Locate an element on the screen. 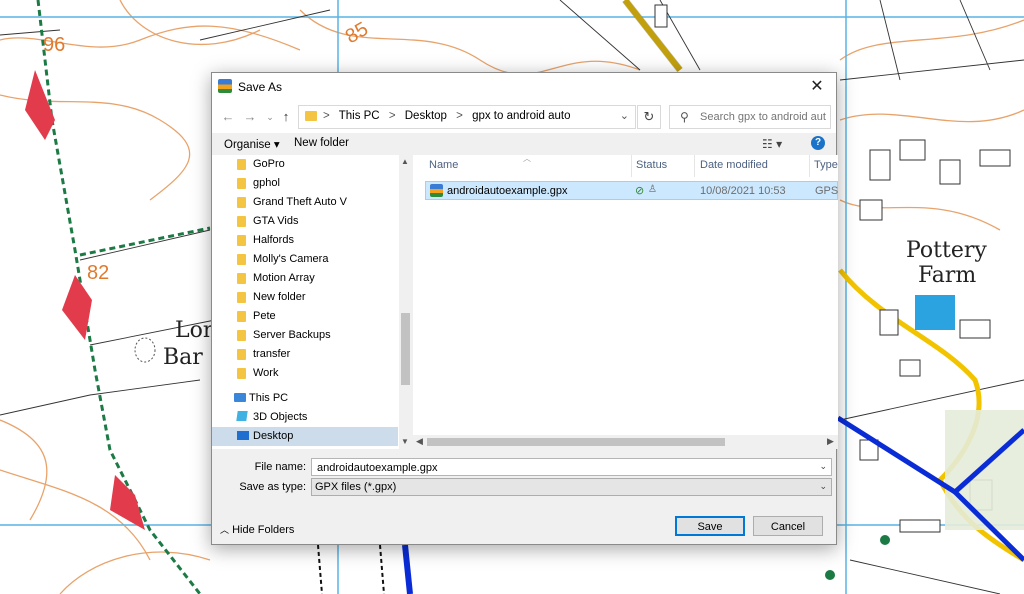  nav-folder-item: GTA Vids is located at coordinates (305, 221).